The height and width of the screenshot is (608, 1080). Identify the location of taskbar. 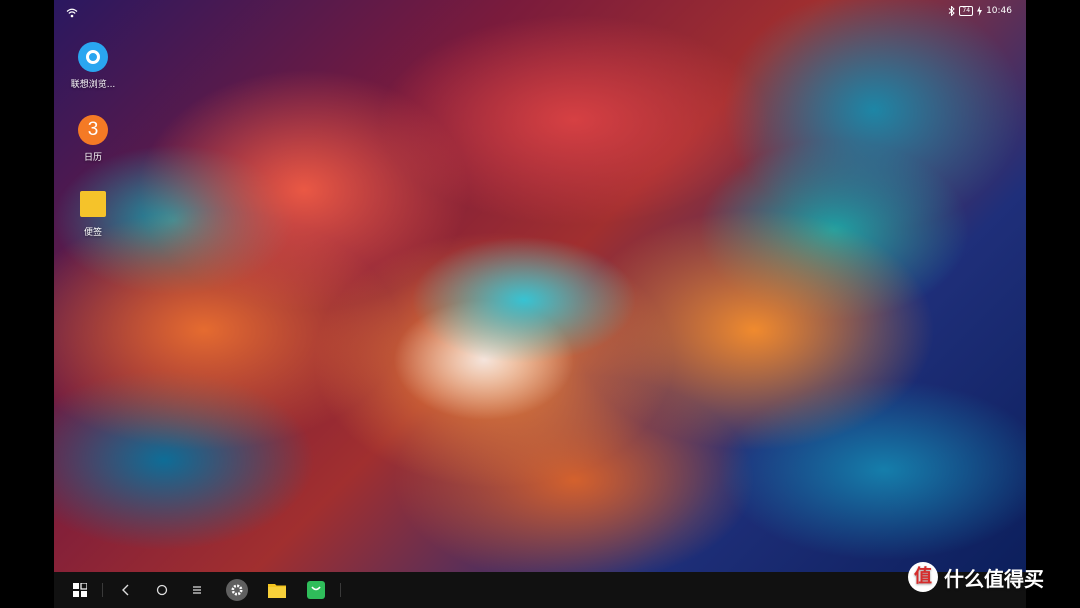
(540, 590).